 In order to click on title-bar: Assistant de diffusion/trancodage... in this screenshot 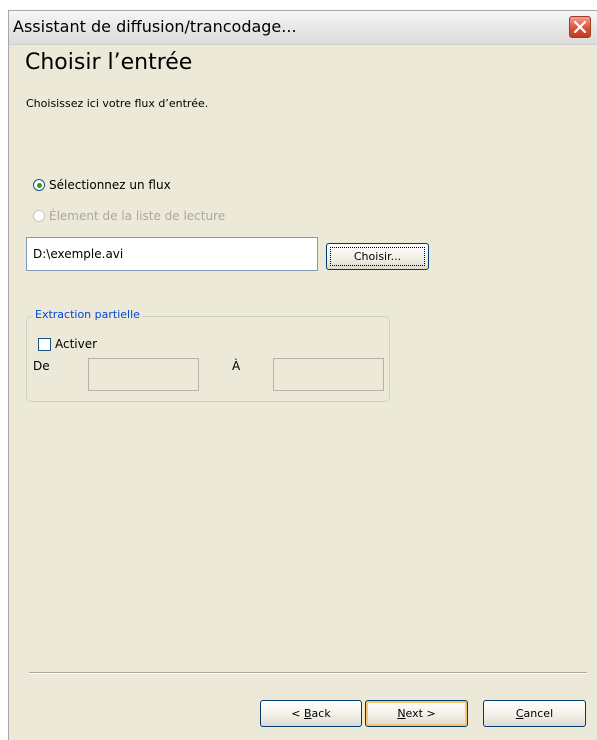, I will do `click(303, 28)`.